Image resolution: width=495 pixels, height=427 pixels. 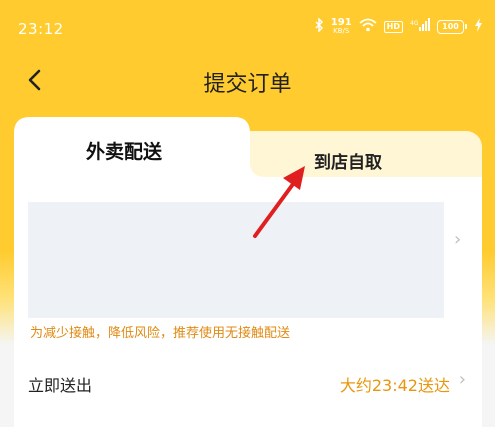 I want to click on contactless-notice: 为减少接触，降低风险，推荐使用无接触配送, so click(x=160, y=333).